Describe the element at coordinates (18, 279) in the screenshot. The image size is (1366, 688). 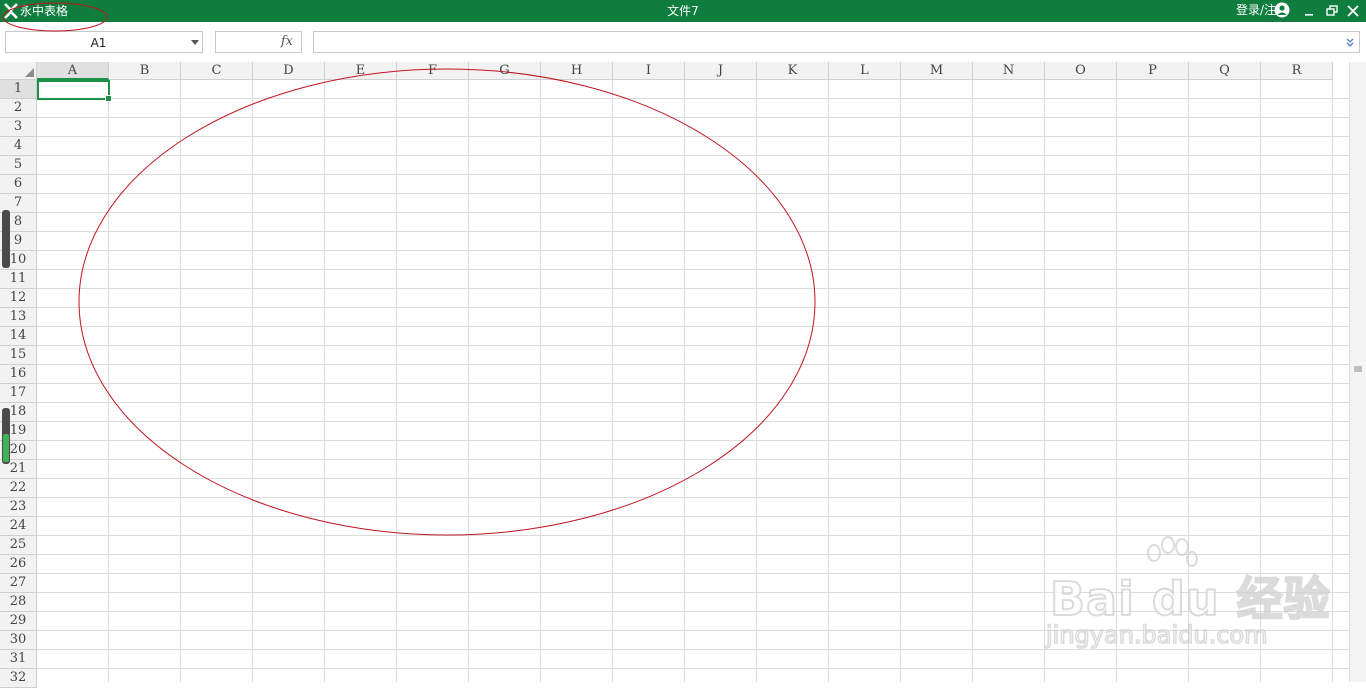
I see `row-header-11: 11` at that location.